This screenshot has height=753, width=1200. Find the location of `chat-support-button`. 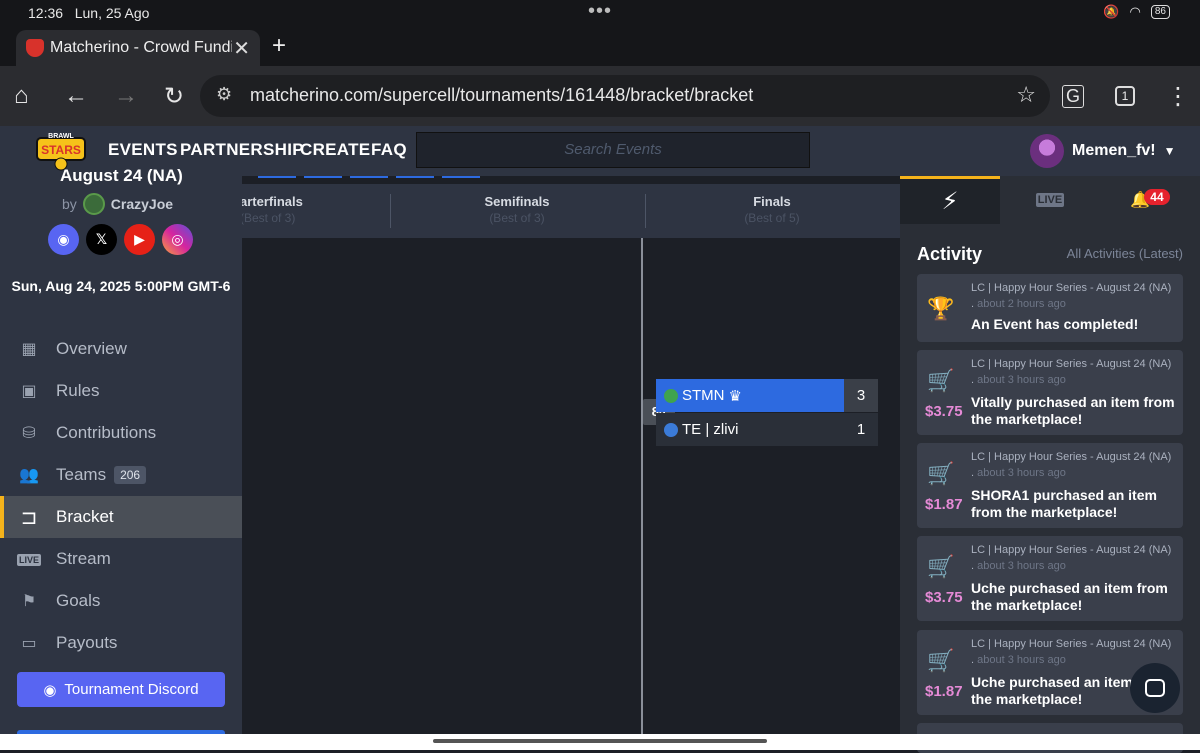

chat-support-button is located at coordinates (1155, 688).